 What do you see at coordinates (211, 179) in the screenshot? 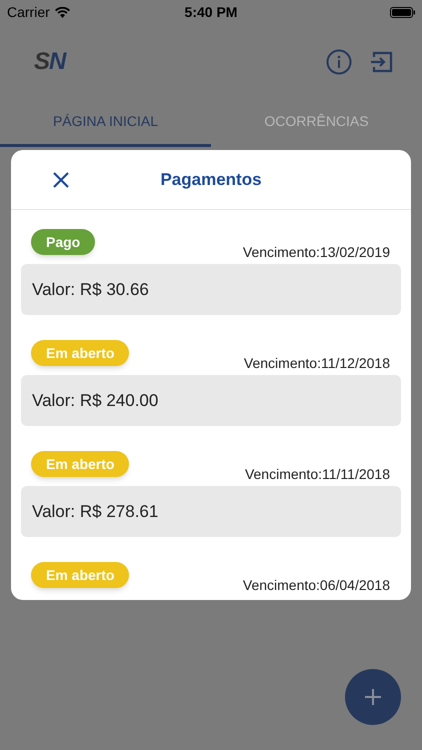
I see `dialog-title: Pagamentos` at bounding box center [211, 179].